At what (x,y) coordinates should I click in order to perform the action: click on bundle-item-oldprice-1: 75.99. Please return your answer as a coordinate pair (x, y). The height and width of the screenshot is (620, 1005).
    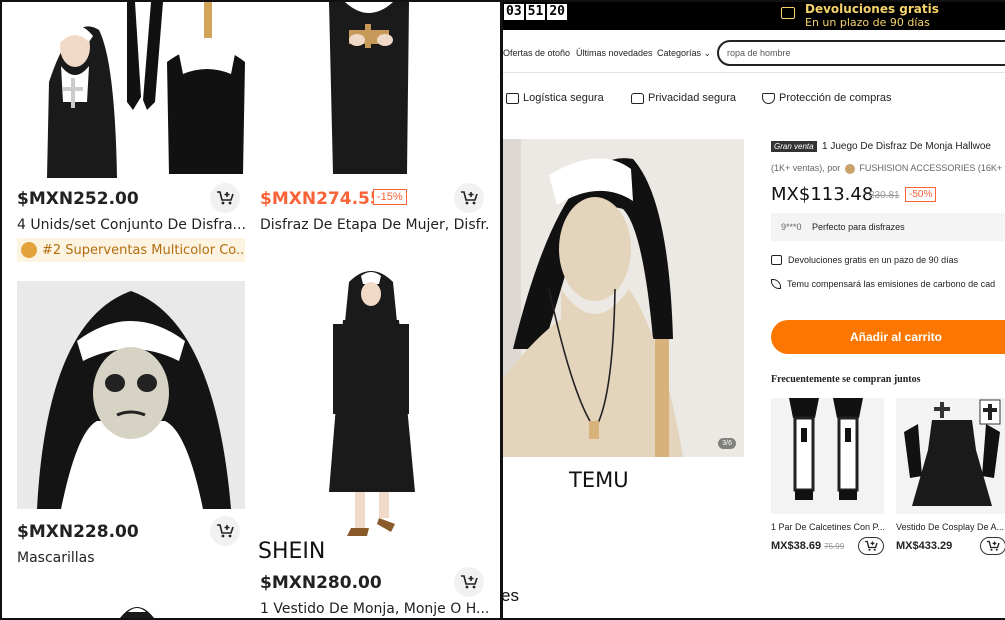
    Looking at the image, I should click on (834, 546).